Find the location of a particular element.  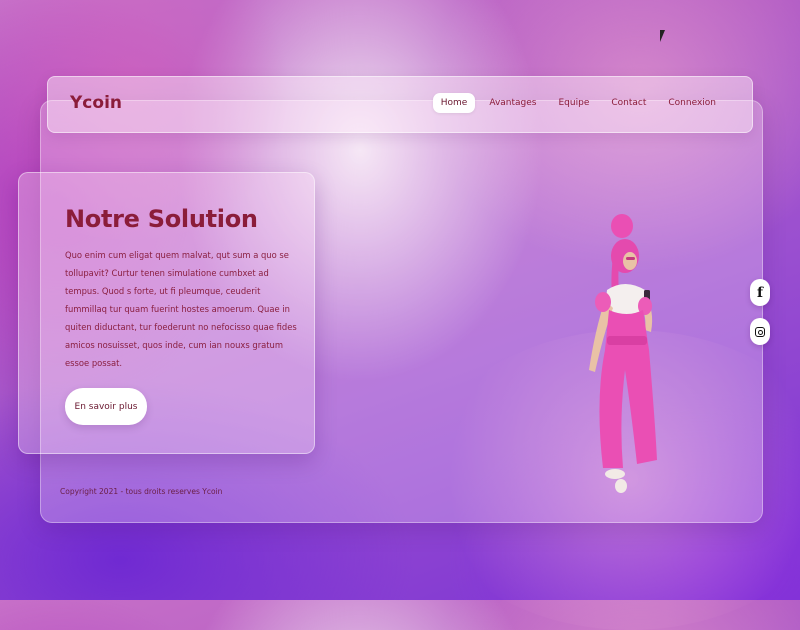

learn-more-button: En savoir plus is located at coordinates (106, 406).